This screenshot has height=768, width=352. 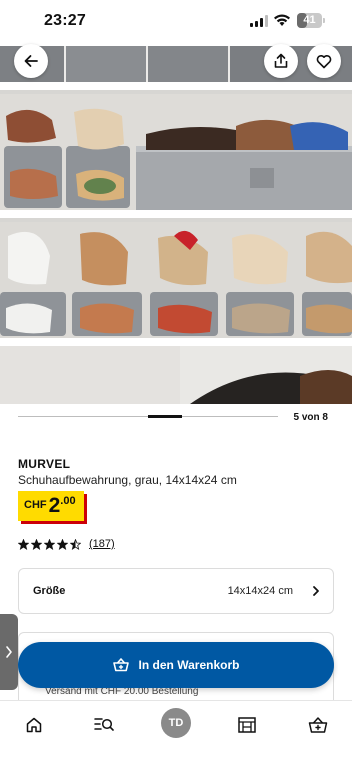 I want to click on search-list-icon, so click(x=104, y=724).